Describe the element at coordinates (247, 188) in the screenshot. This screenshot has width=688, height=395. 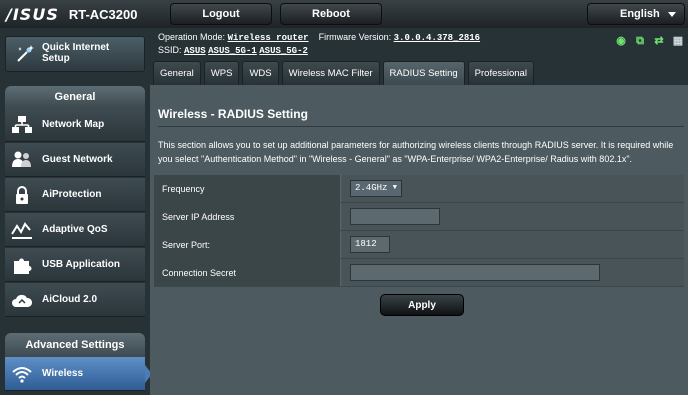
I see `frequency-label: Frequency` at that location.